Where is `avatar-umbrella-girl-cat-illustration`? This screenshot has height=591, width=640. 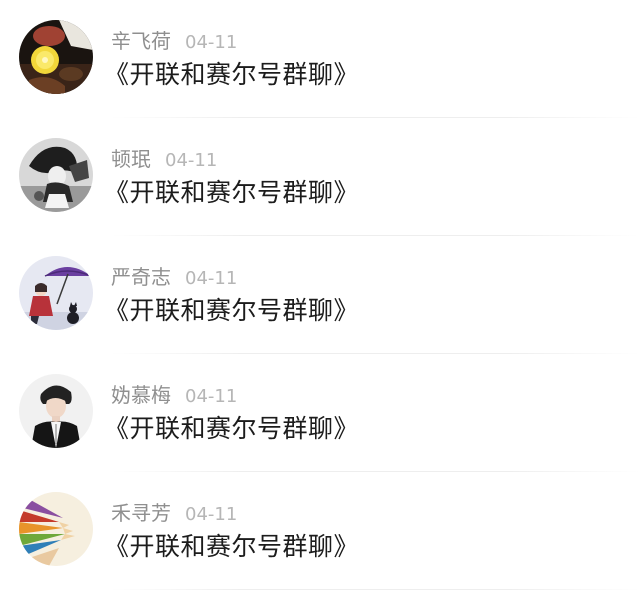 avatar-umbrella-girl-cat-illustration is located at coordinates (56, 293).